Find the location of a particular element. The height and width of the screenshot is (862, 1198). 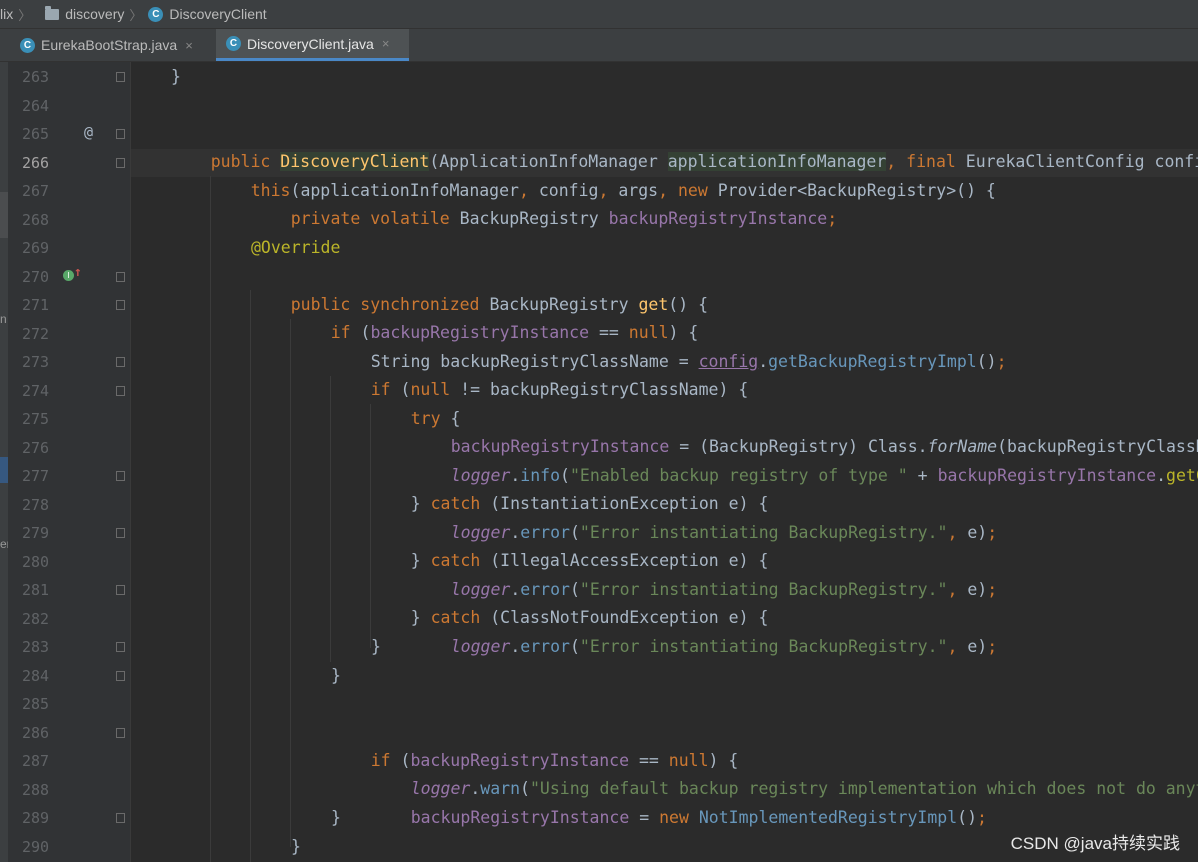

tab-label: EurekaBootStrap.java is located at coordinates (109, 45).